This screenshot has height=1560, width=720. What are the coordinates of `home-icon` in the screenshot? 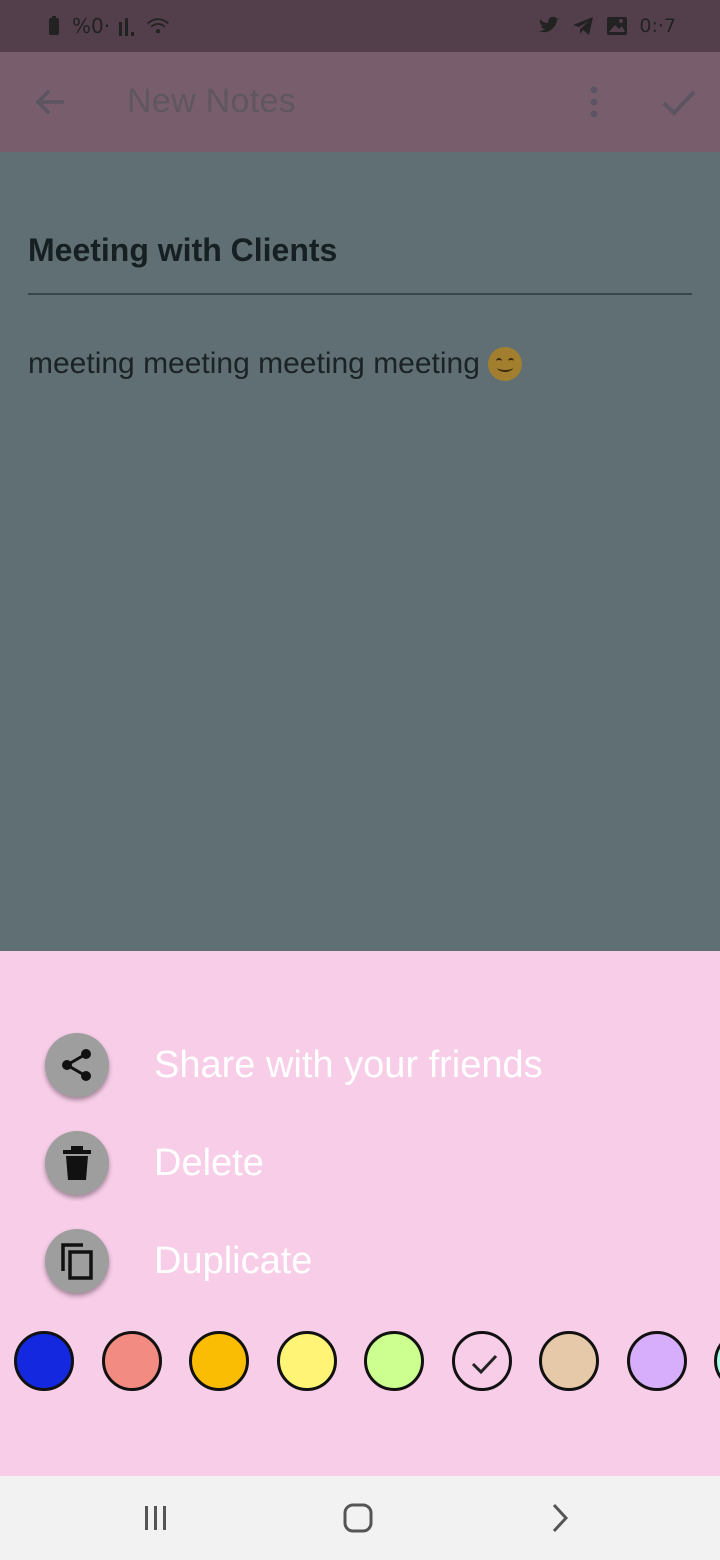 It's located at (358, 1518).